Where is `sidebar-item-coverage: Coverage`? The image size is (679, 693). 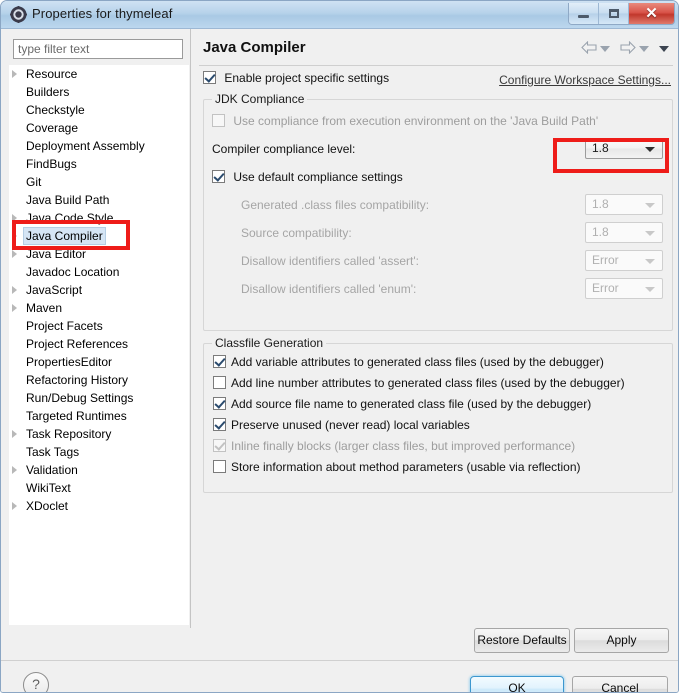 sidebar-item-coverage: Coverage is located at coordinates (99, 128).